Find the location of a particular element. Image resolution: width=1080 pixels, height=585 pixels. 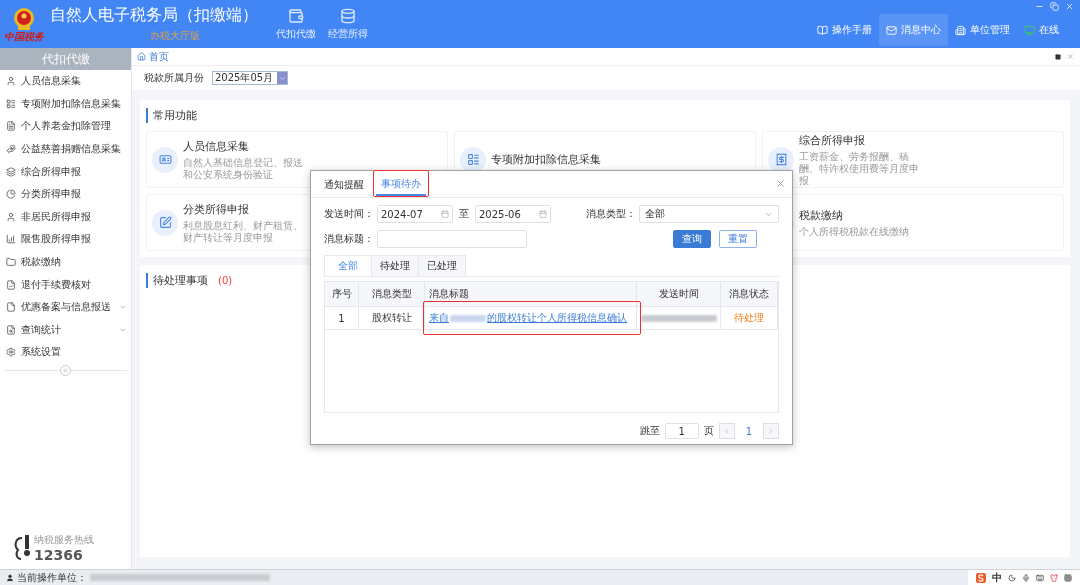

type-select: 全部 is located at coordinates (709, 214).